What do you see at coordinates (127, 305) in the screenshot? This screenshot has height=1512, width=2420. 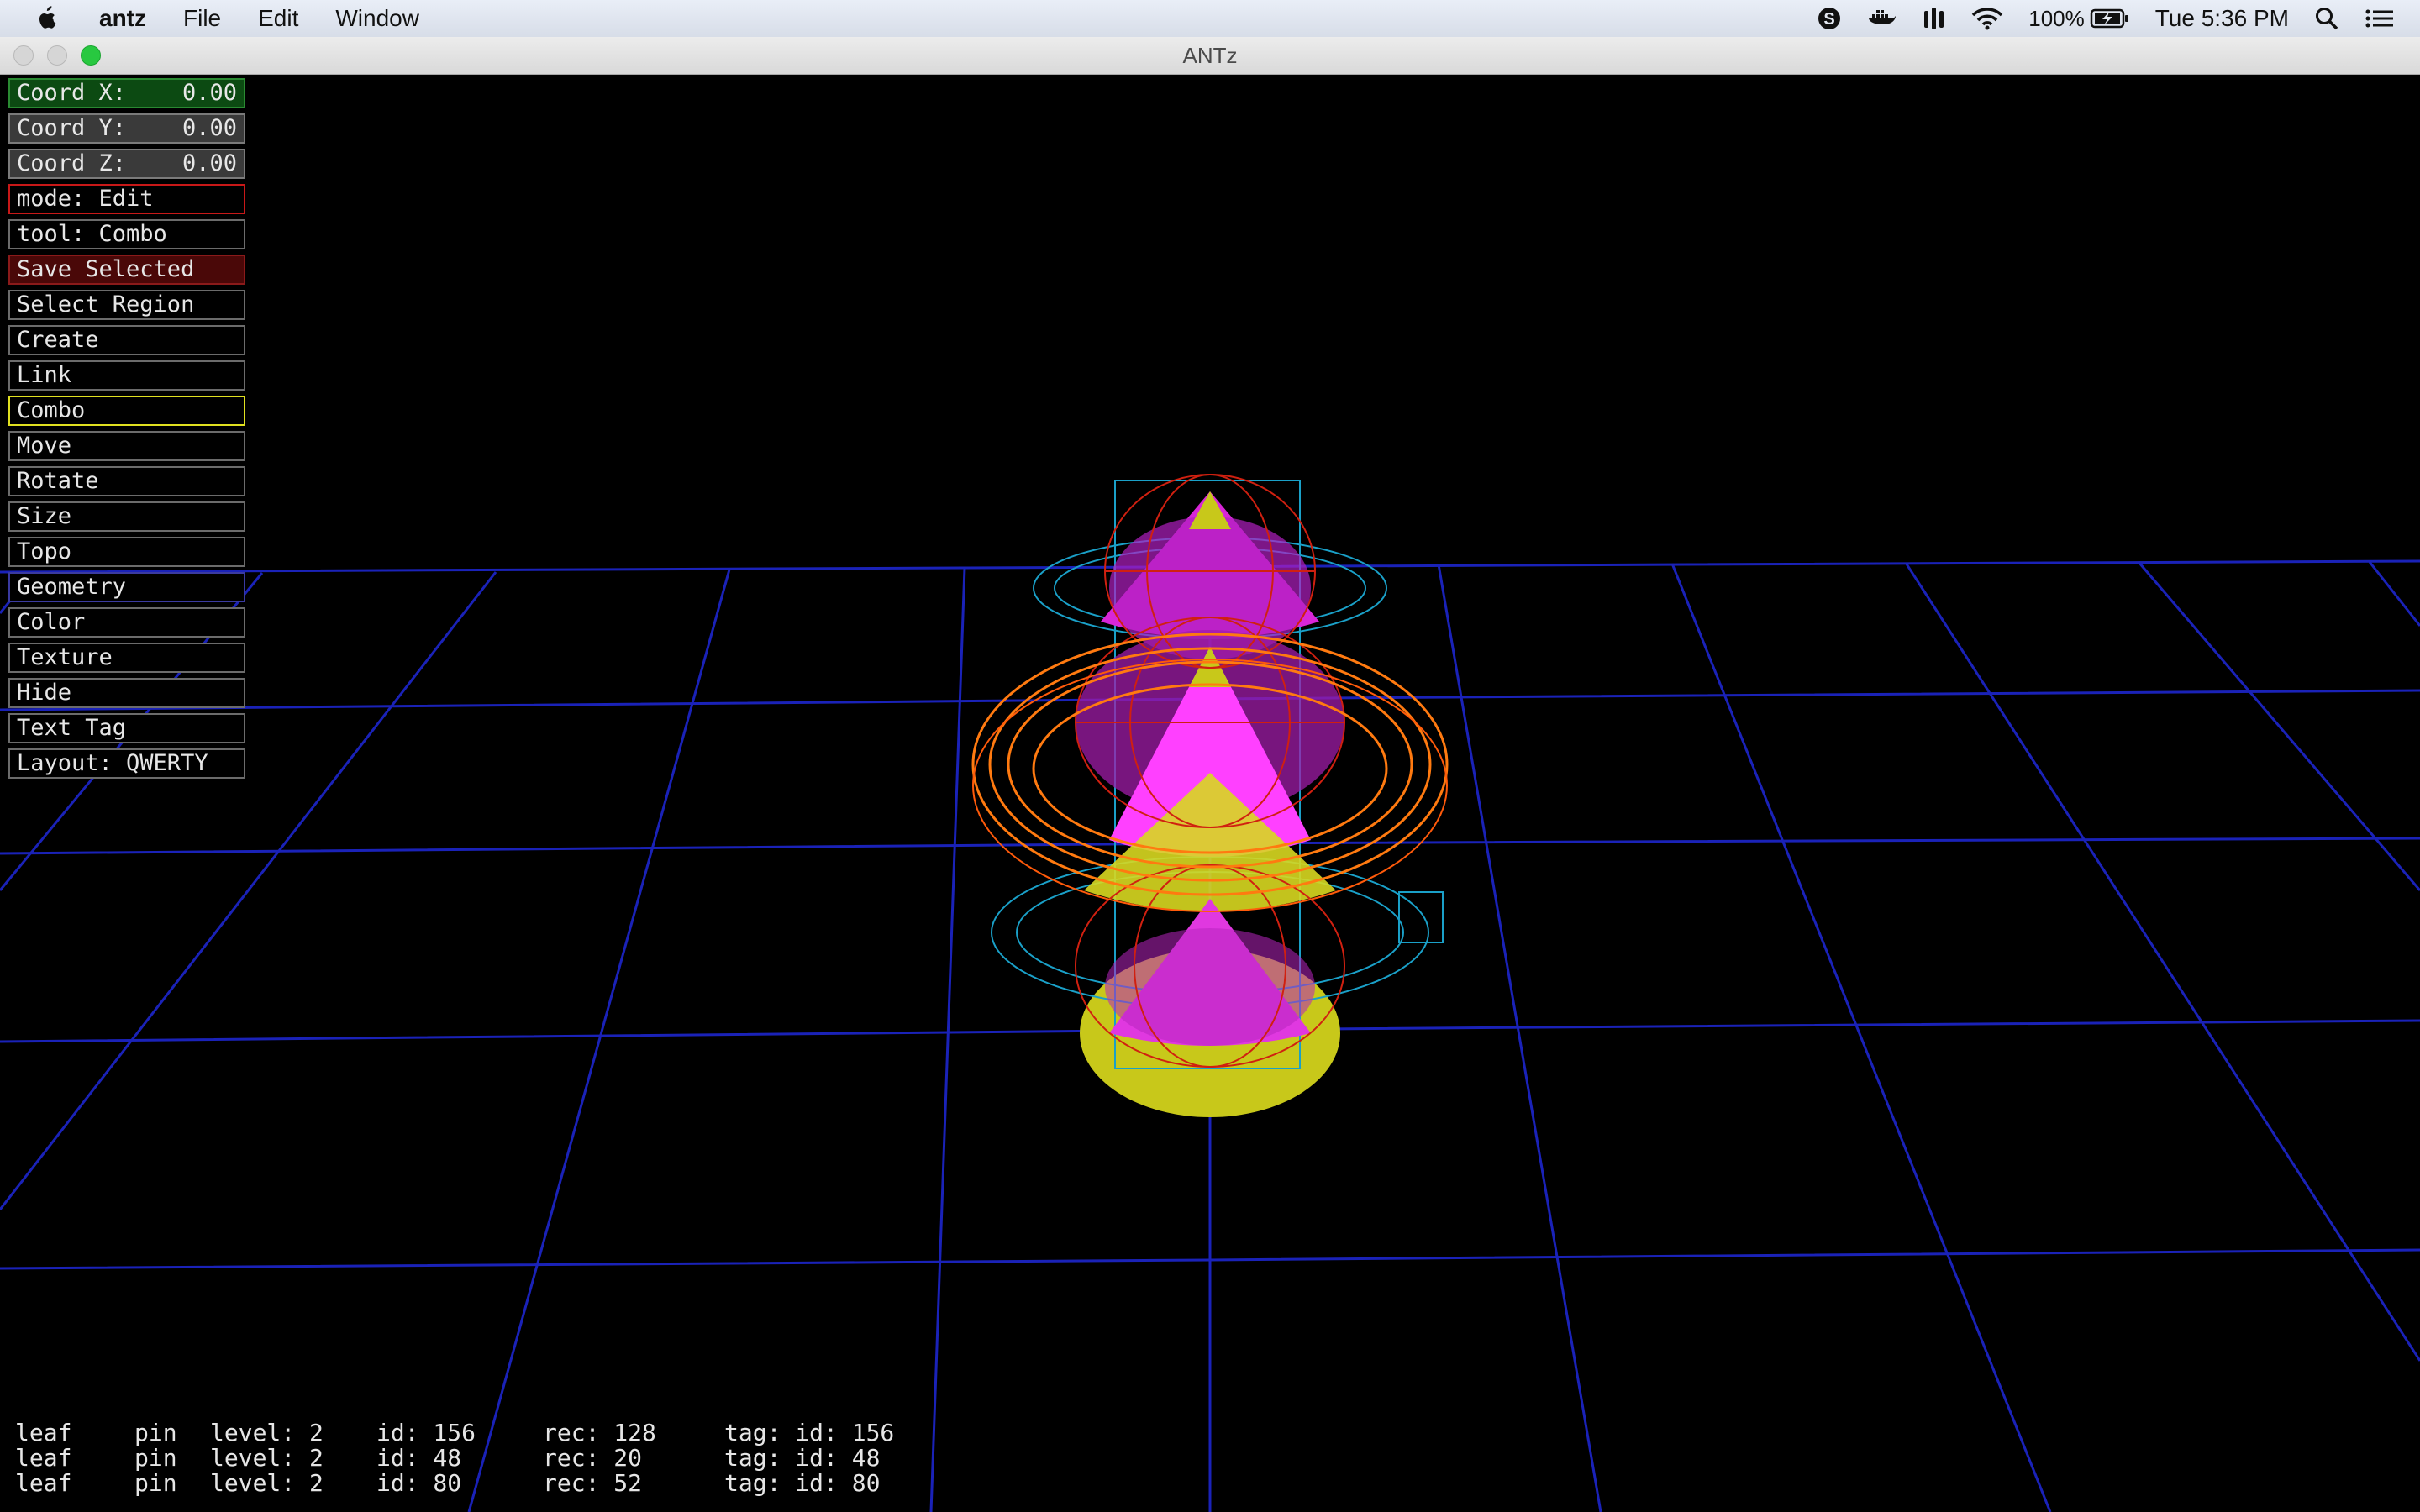 I see `select-region-button: Select Region` at bounding box center [127, 305].